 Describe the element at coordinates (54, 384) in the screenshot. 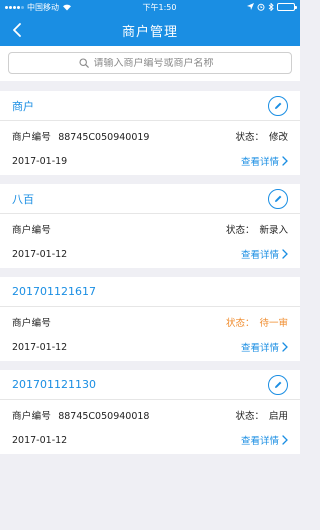

I see `merchant-name: 201701121130` at that location.